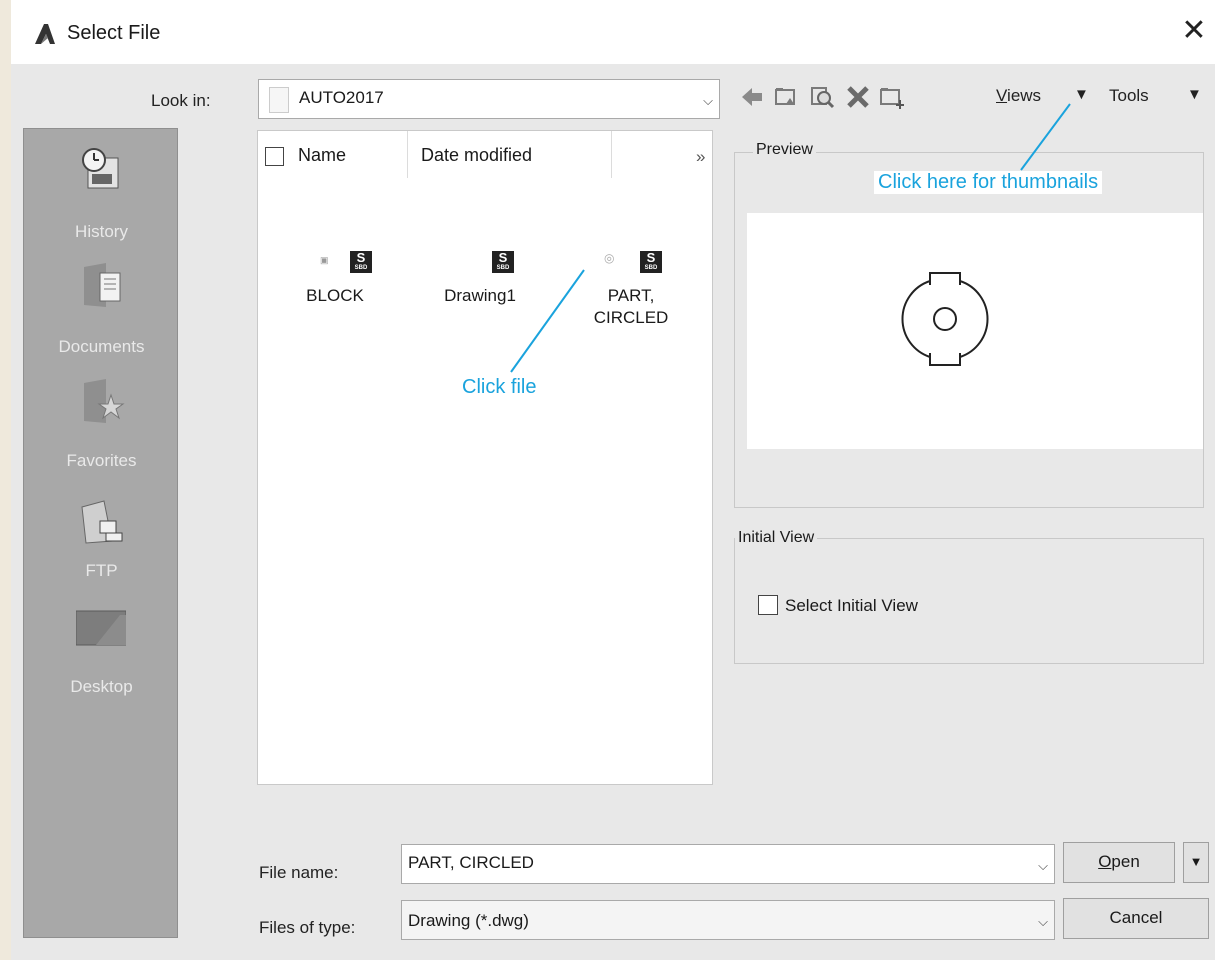 The image size is (1215, 960). What do you see at coordinates (499, 387) in the screenshot?
I see `annotation-click-file: Click file` at bounding box center [499, 387].